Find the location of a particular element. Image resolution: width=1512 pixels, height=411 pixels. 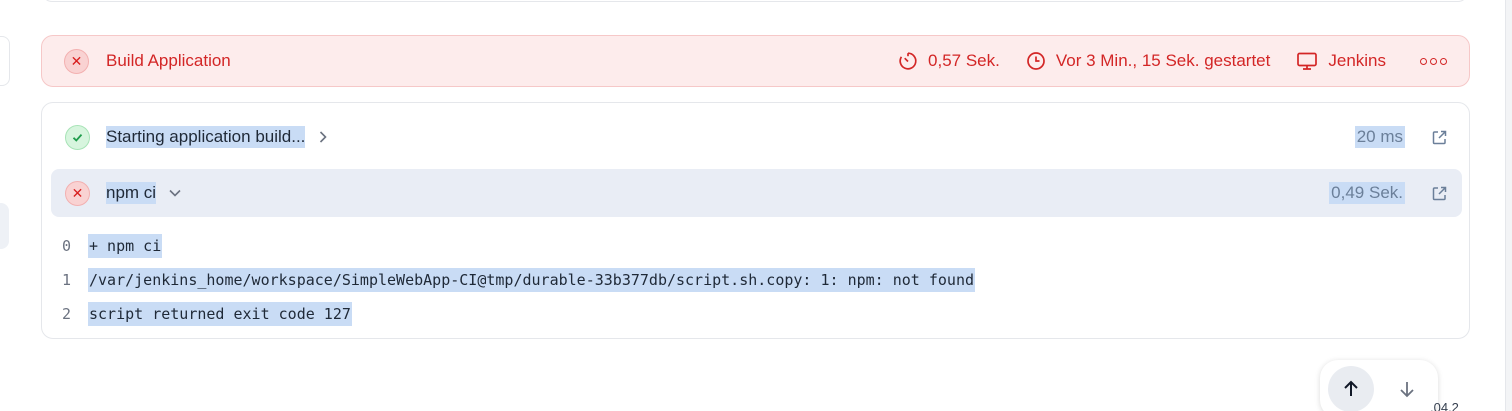

stage-duration: 0,57 Sek. is located at coordinates (949, 61).